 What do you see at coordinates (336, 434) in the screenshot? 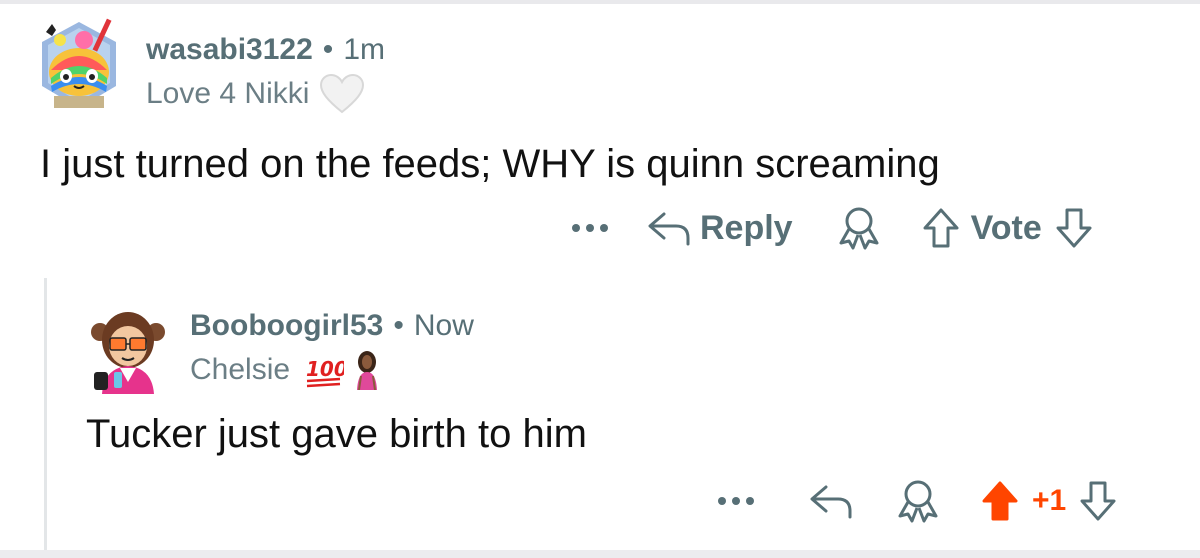
I see `comment-body: Tucker just gave birth to him` at bounding box center [336, 434].